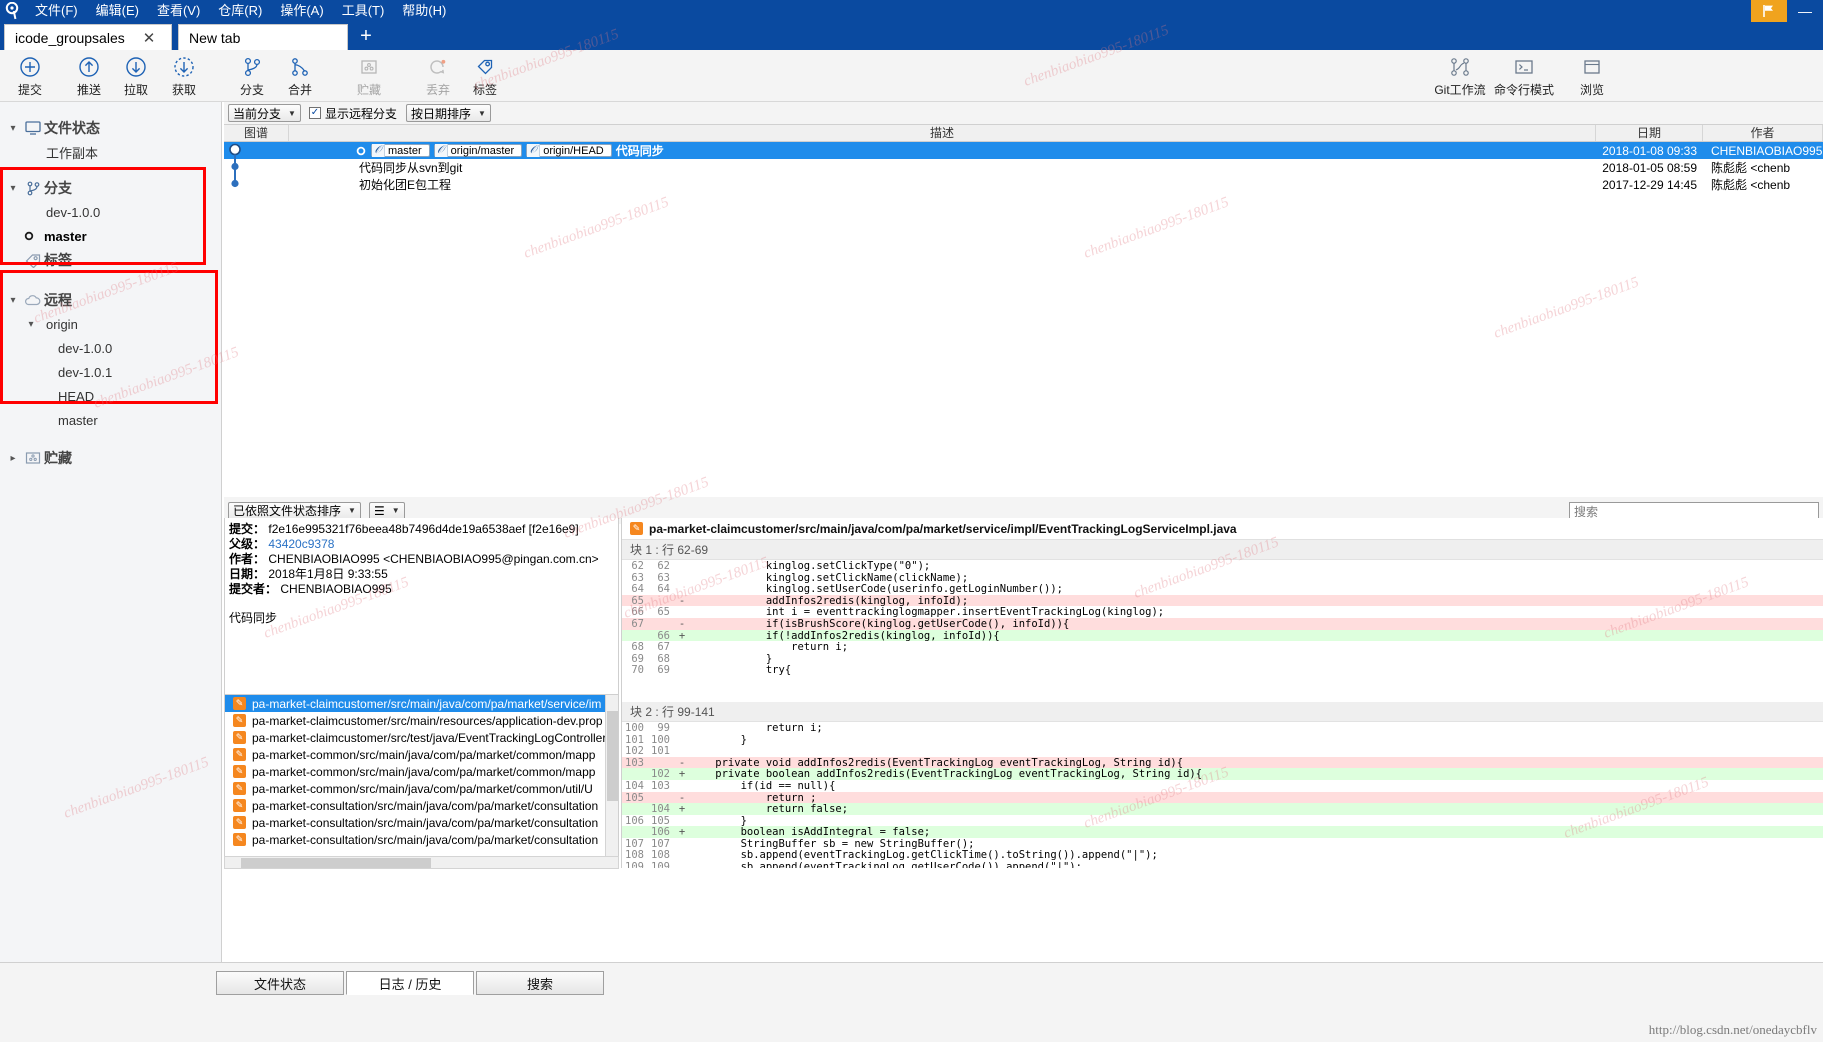 Image resolution: width=1823 pixels, height=1042 pixels. I want to click on sidebar-item-stashes: ▸ 贮藏, so click(110, 458).